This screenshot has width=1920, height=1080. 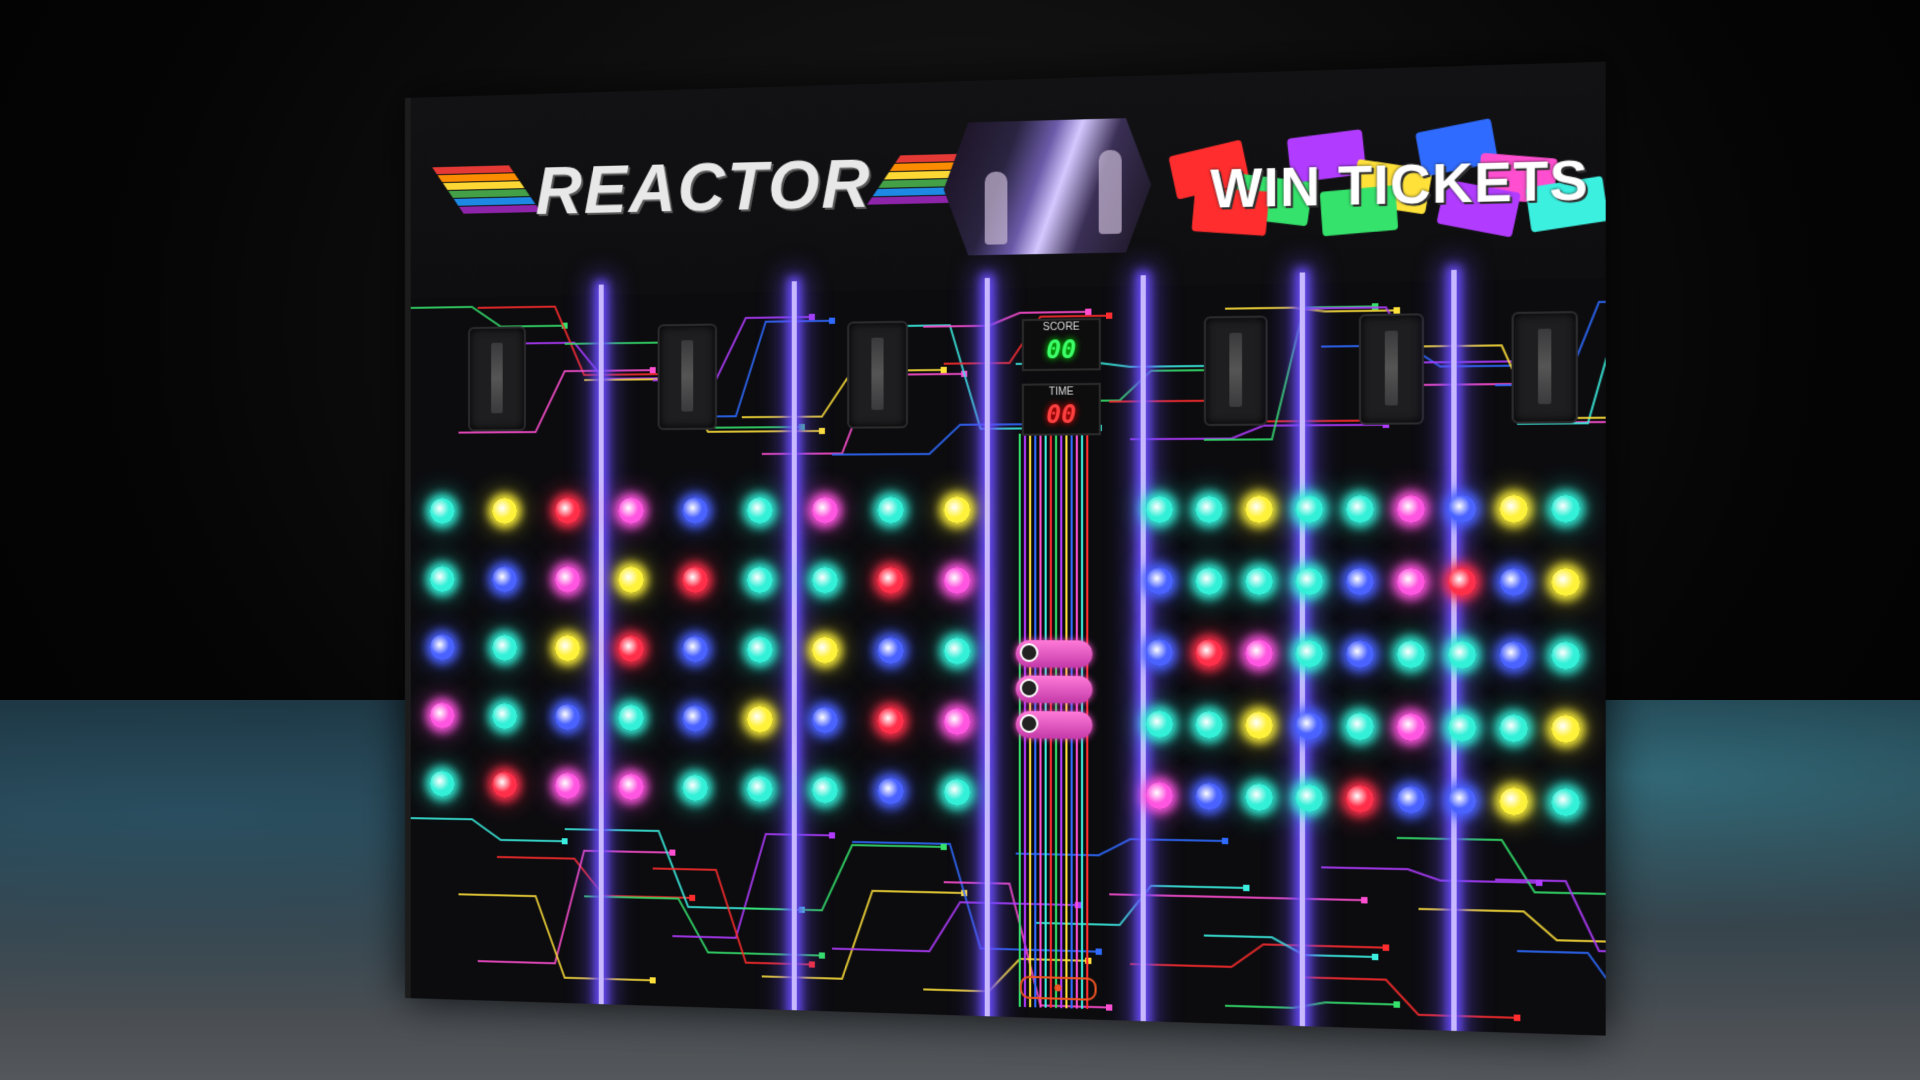 I want to click on score-label: SCORE, so click(x=1061, y=327).